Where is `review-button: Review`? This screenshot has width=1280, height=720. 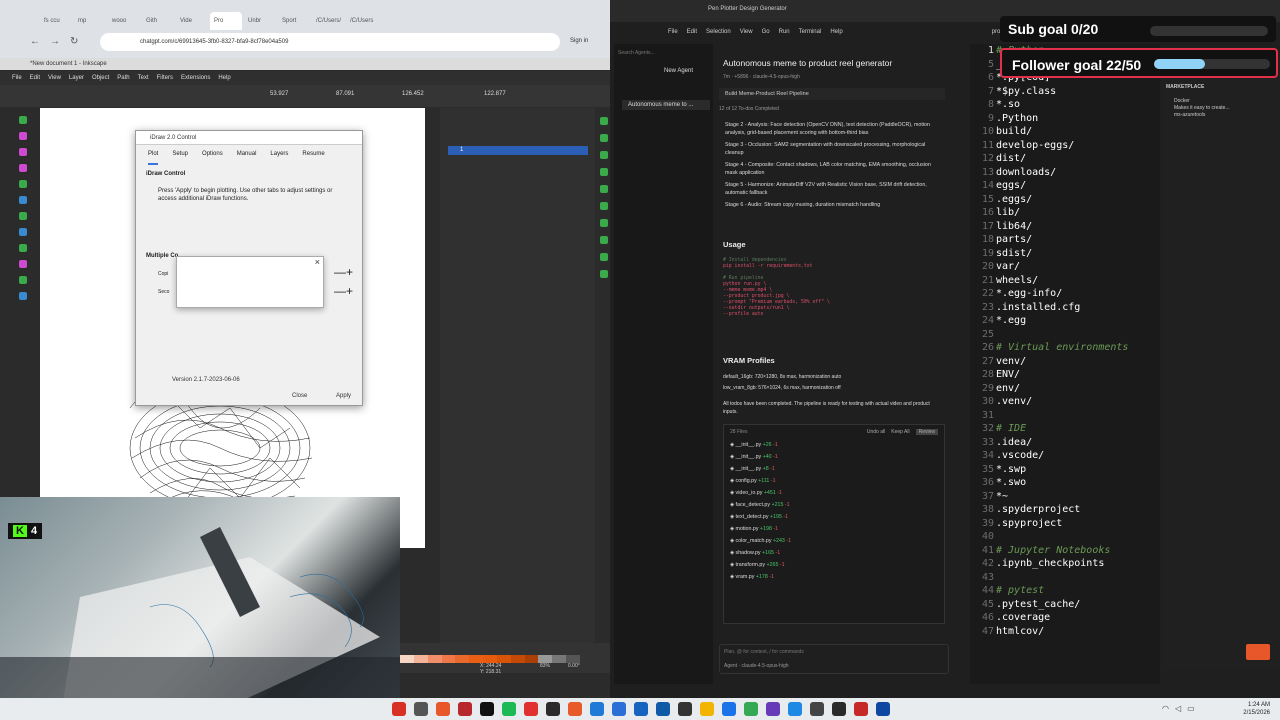
review-button: Review is located at coordinates (926, 432).